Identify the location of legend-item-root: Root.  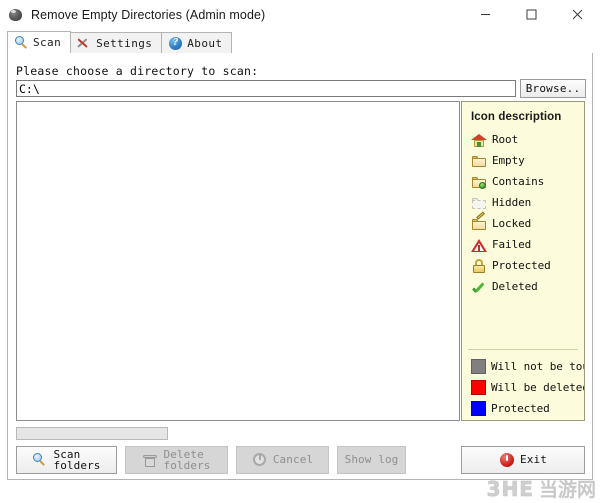
(523, 139).